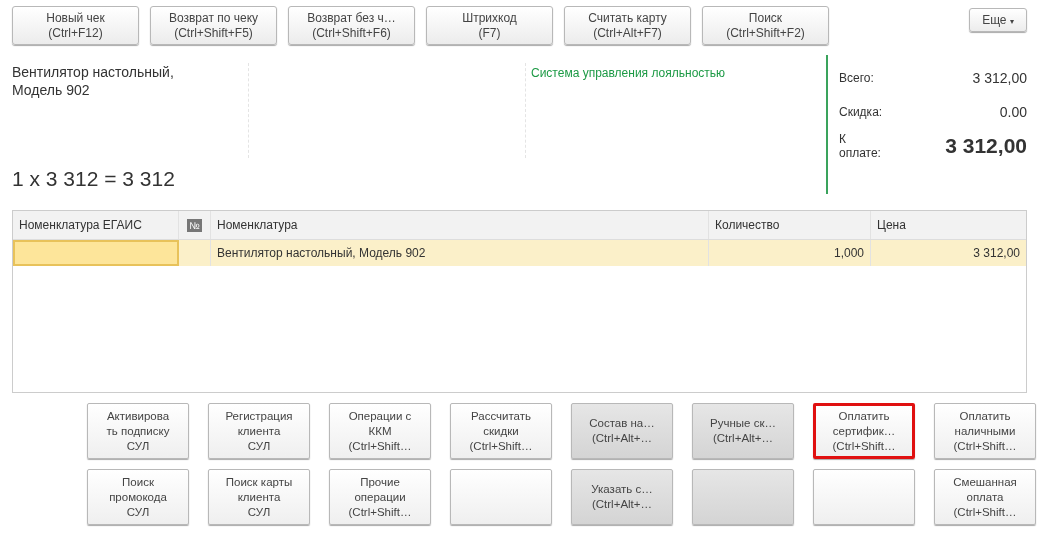 The height and width of the screenshot is (539, 1042). Describe the element at coordinates (321, 253) in the screenshot. I see `table-cell: Вентилятор настольный, Модель 902` at that location.